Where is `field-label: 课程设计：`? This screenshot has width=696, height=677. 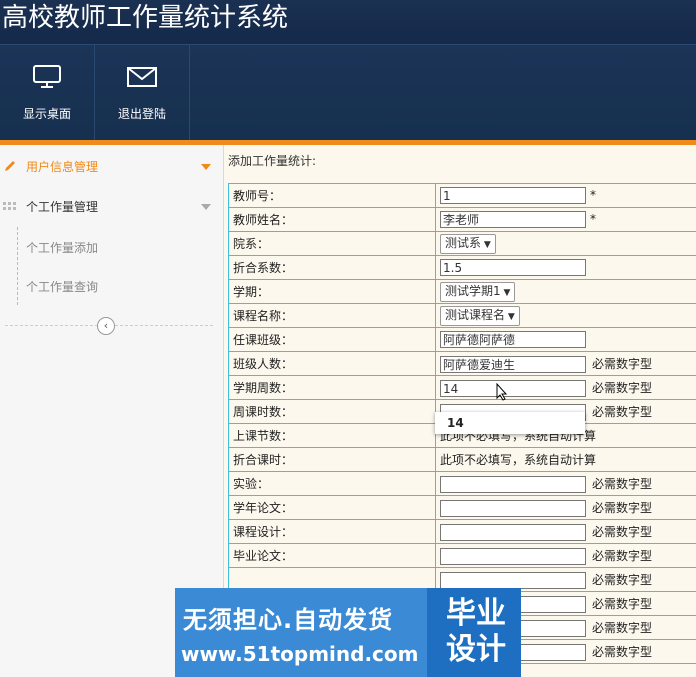 field-label: 课程设计： is located at coordinates (332, 531).